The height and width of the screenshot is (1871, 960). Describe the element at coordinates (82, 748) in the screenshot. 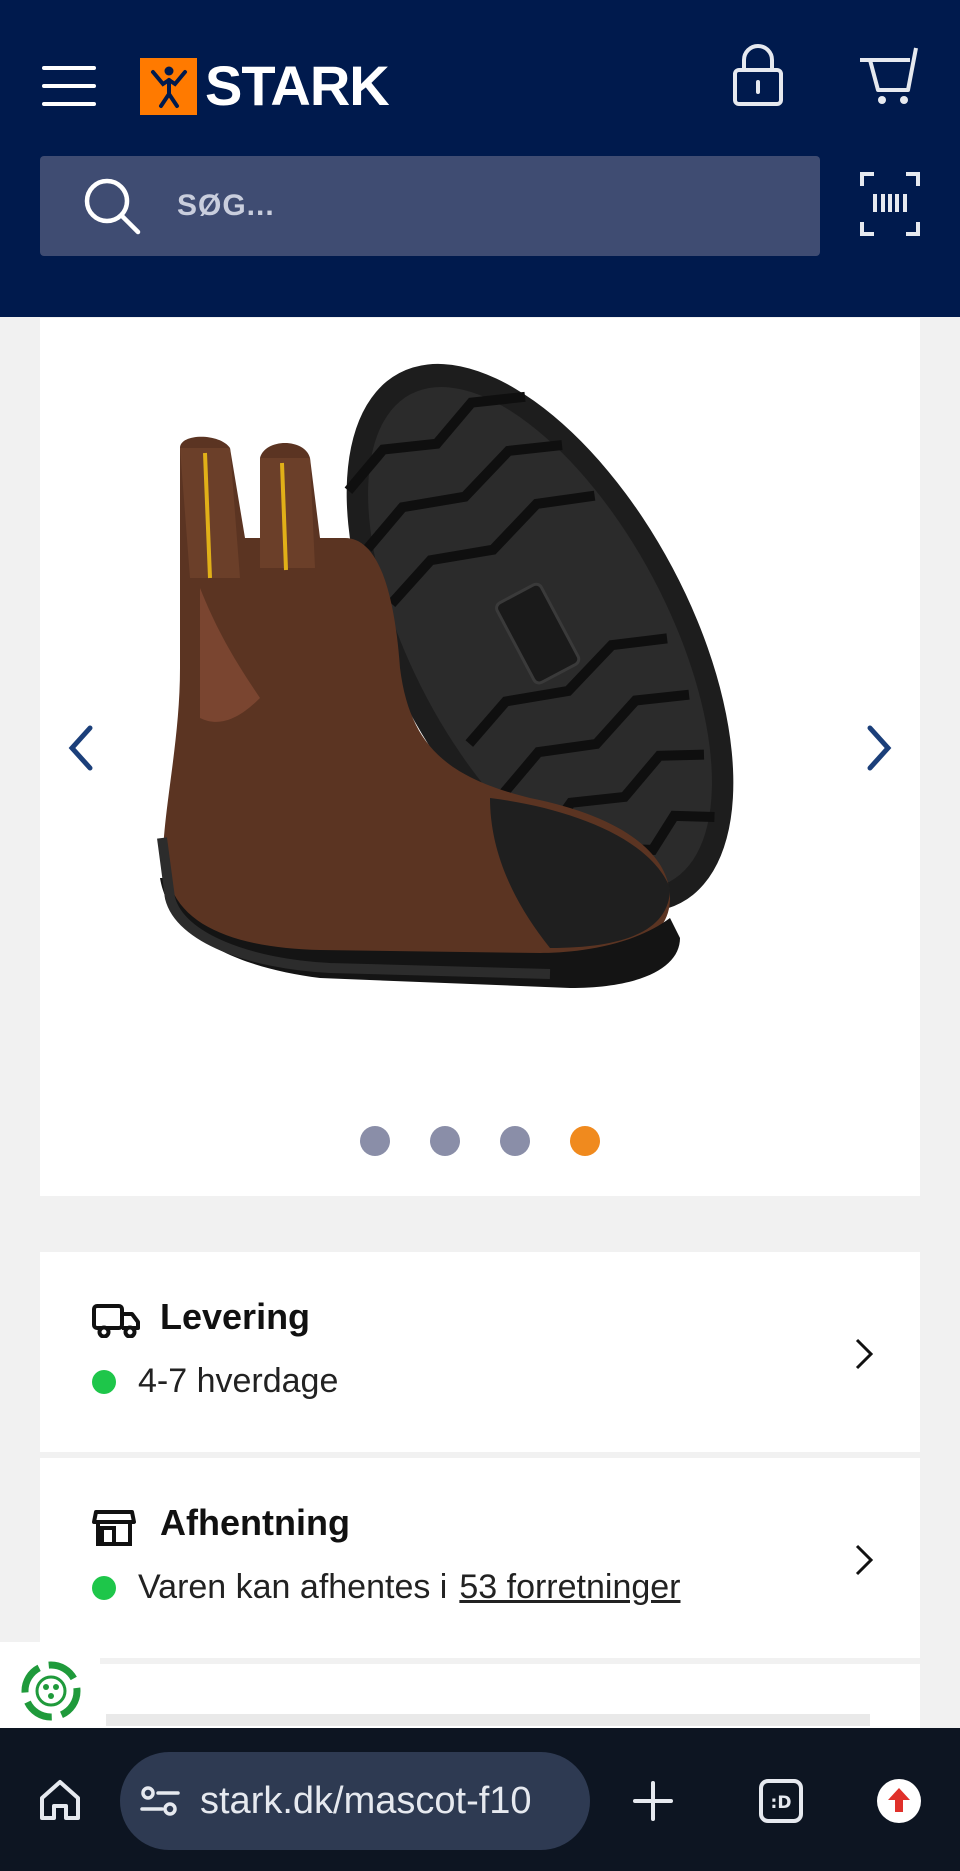

I see `gallery-prev-arrow-icon` at that location.